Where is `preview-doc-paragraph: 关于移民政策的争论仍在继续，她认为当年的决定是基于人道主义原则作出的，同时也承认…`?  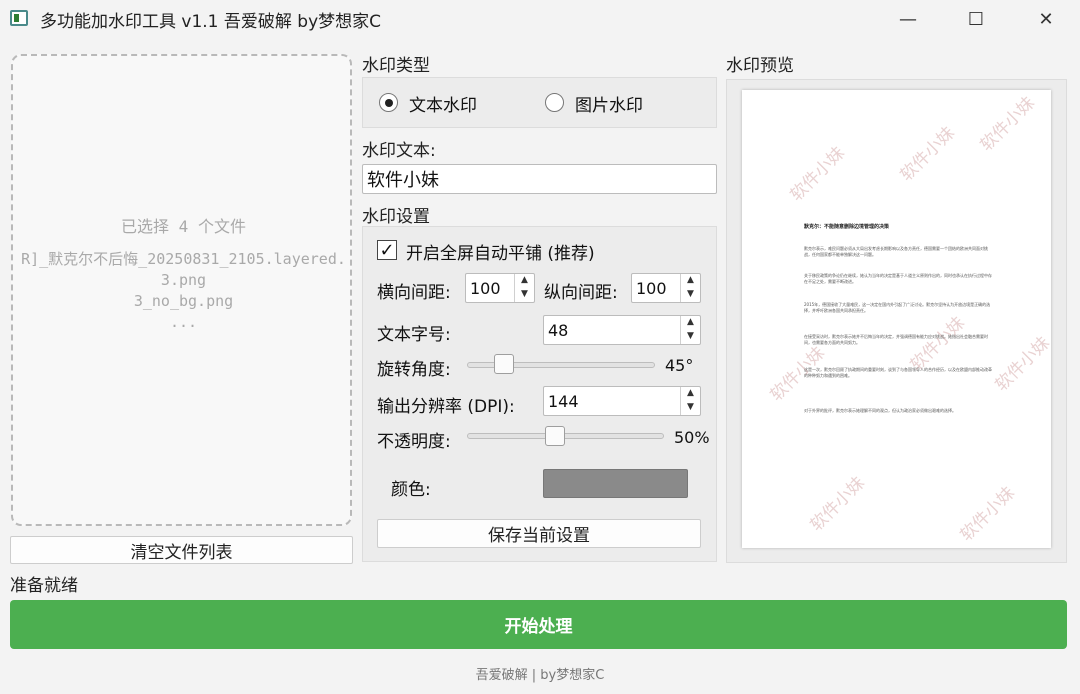 preview-doc-paragraph: 关于移民政策的争论仍在继续，她认为当年的决定是基于人道主义原则作出的，同时也承认… is located at coordinates (898, 279).